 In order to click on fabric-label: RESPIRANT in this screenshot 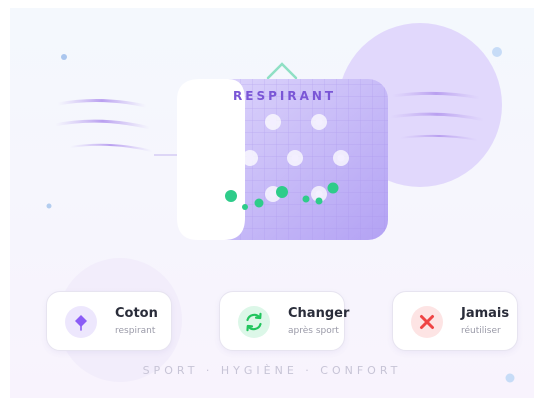, I will do `click(285, 96)`.